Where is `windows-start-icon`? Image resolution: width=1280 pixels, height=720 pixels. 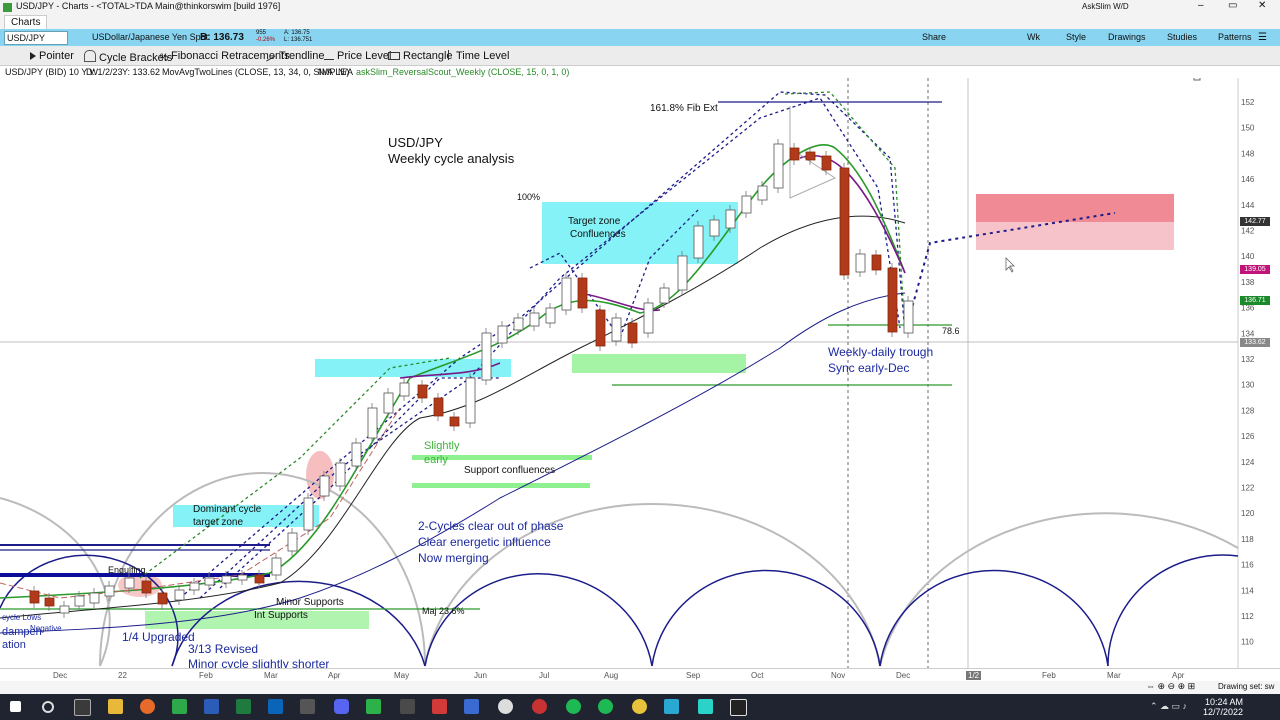
windows-start-icon is located at coordinates (15, 706).